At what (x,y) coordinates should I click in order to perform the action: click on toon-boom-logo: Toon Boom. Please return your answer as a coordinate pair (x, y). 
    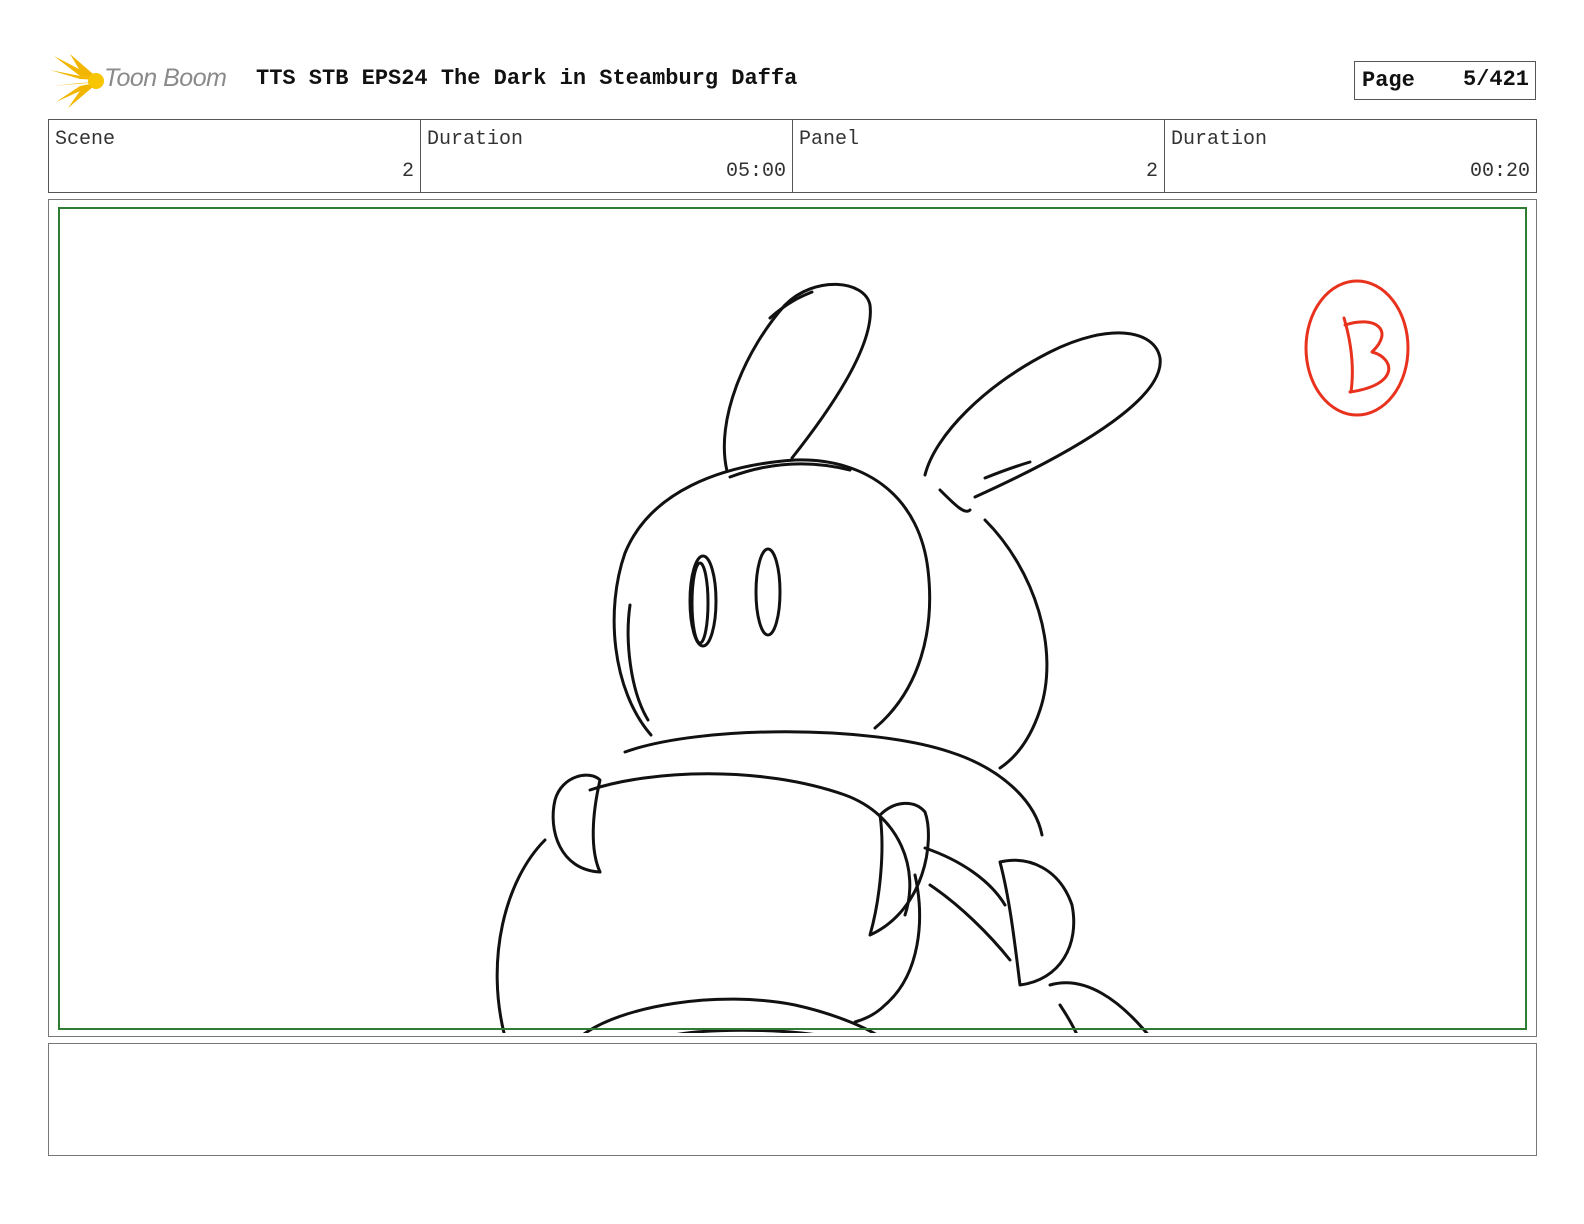
    Looking at the image, I should click on (145, 81).